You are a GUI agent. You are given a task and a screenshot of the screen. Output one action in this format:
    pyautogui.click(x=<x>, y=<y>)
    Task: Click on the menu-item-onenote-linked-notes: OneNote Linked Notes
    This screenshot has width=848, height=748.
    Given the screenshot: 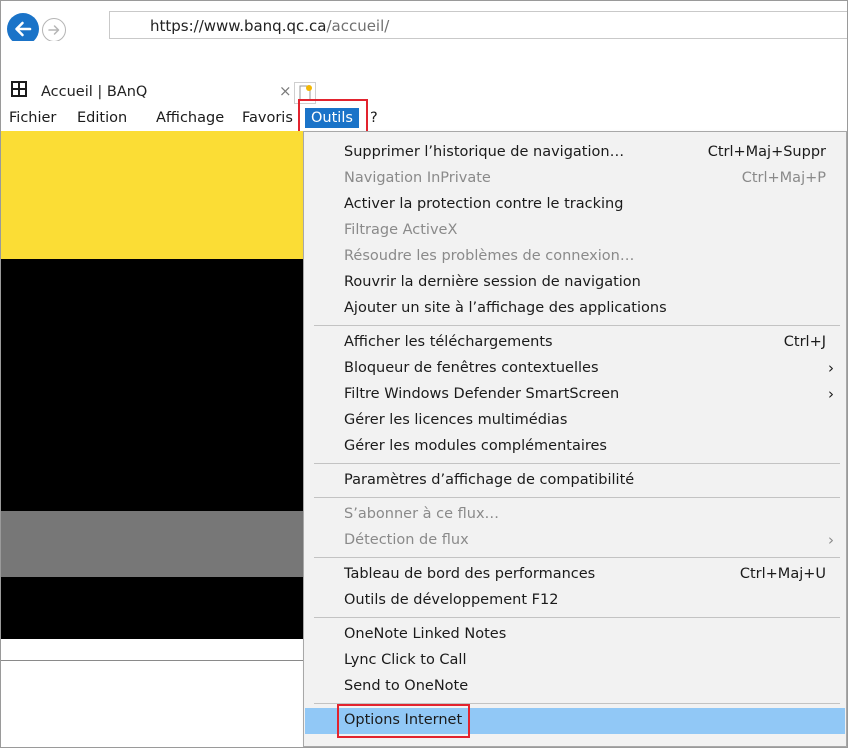 What is the action you would take?
    pyautogui.click(x=575, y=635)
    